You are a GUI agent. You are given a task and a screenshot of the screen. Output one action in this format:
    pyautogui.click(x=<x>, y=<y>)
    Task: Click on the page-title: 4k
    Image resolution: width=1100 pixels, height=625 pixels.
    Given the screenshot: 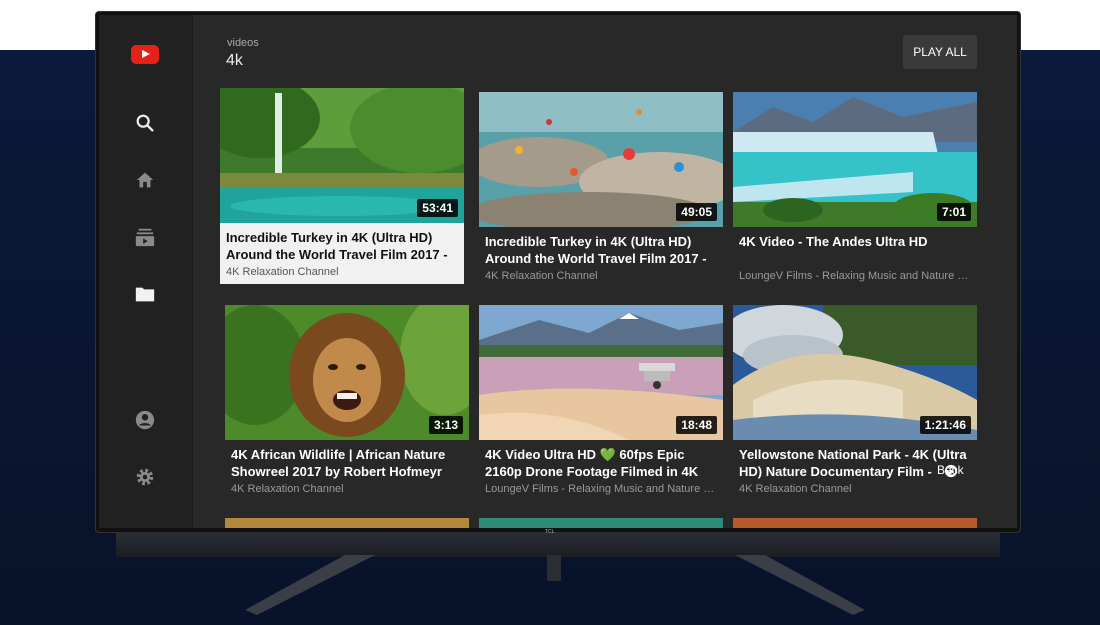 What is the action you would take?
    pyautogui.click(x=234, y=60)
    